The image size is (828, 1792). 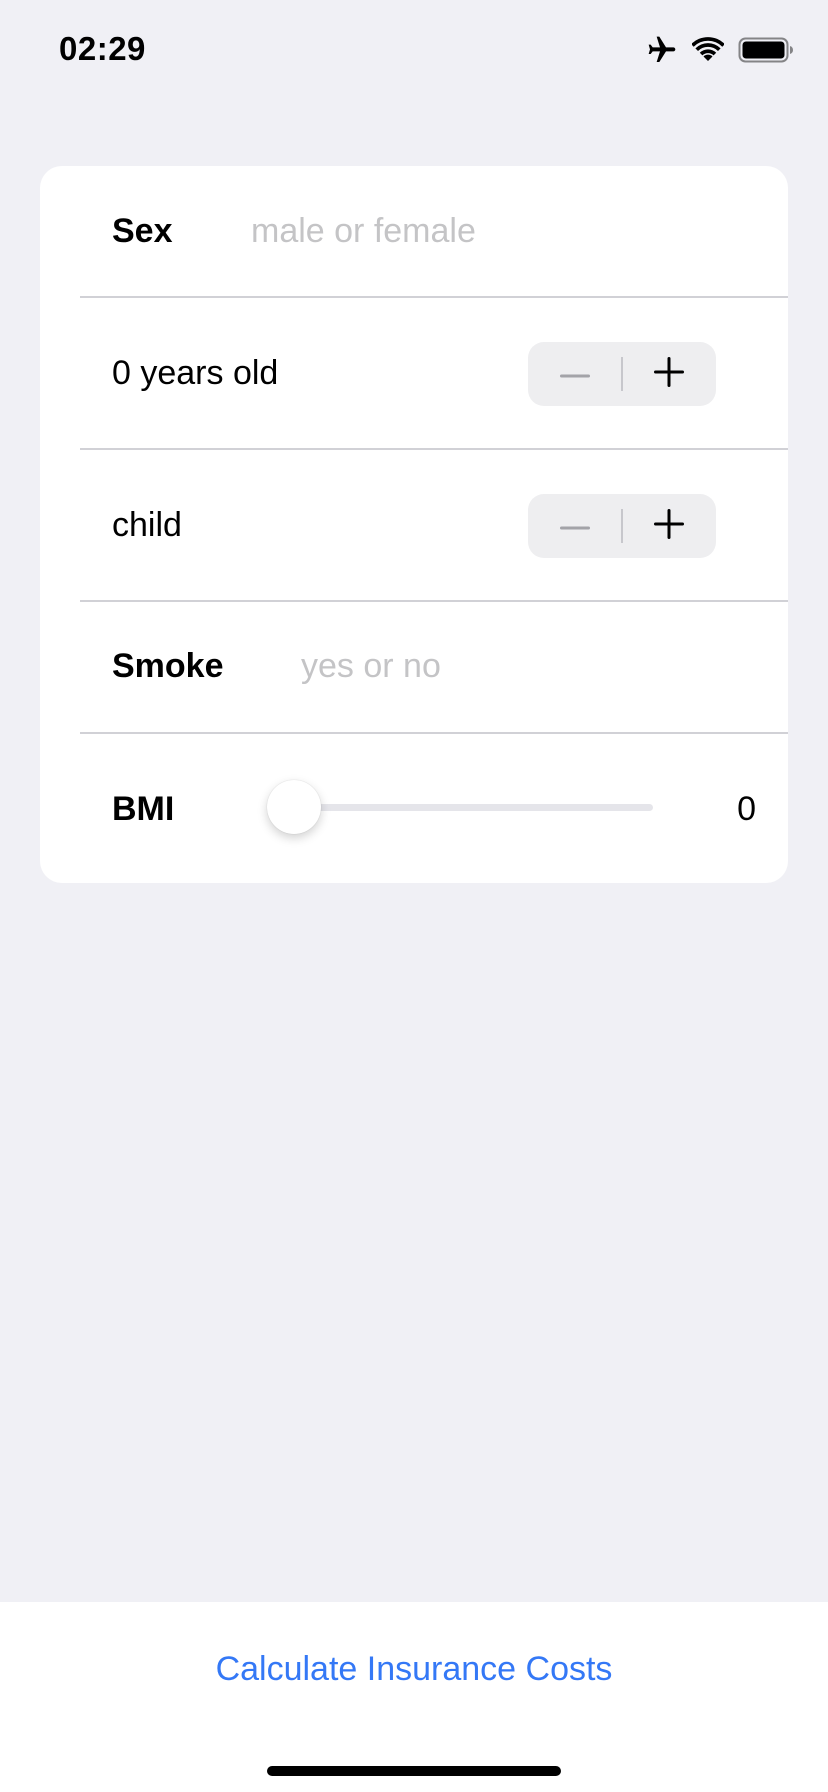 I want to click on age-decrement-button, so click(x=574, y=374).